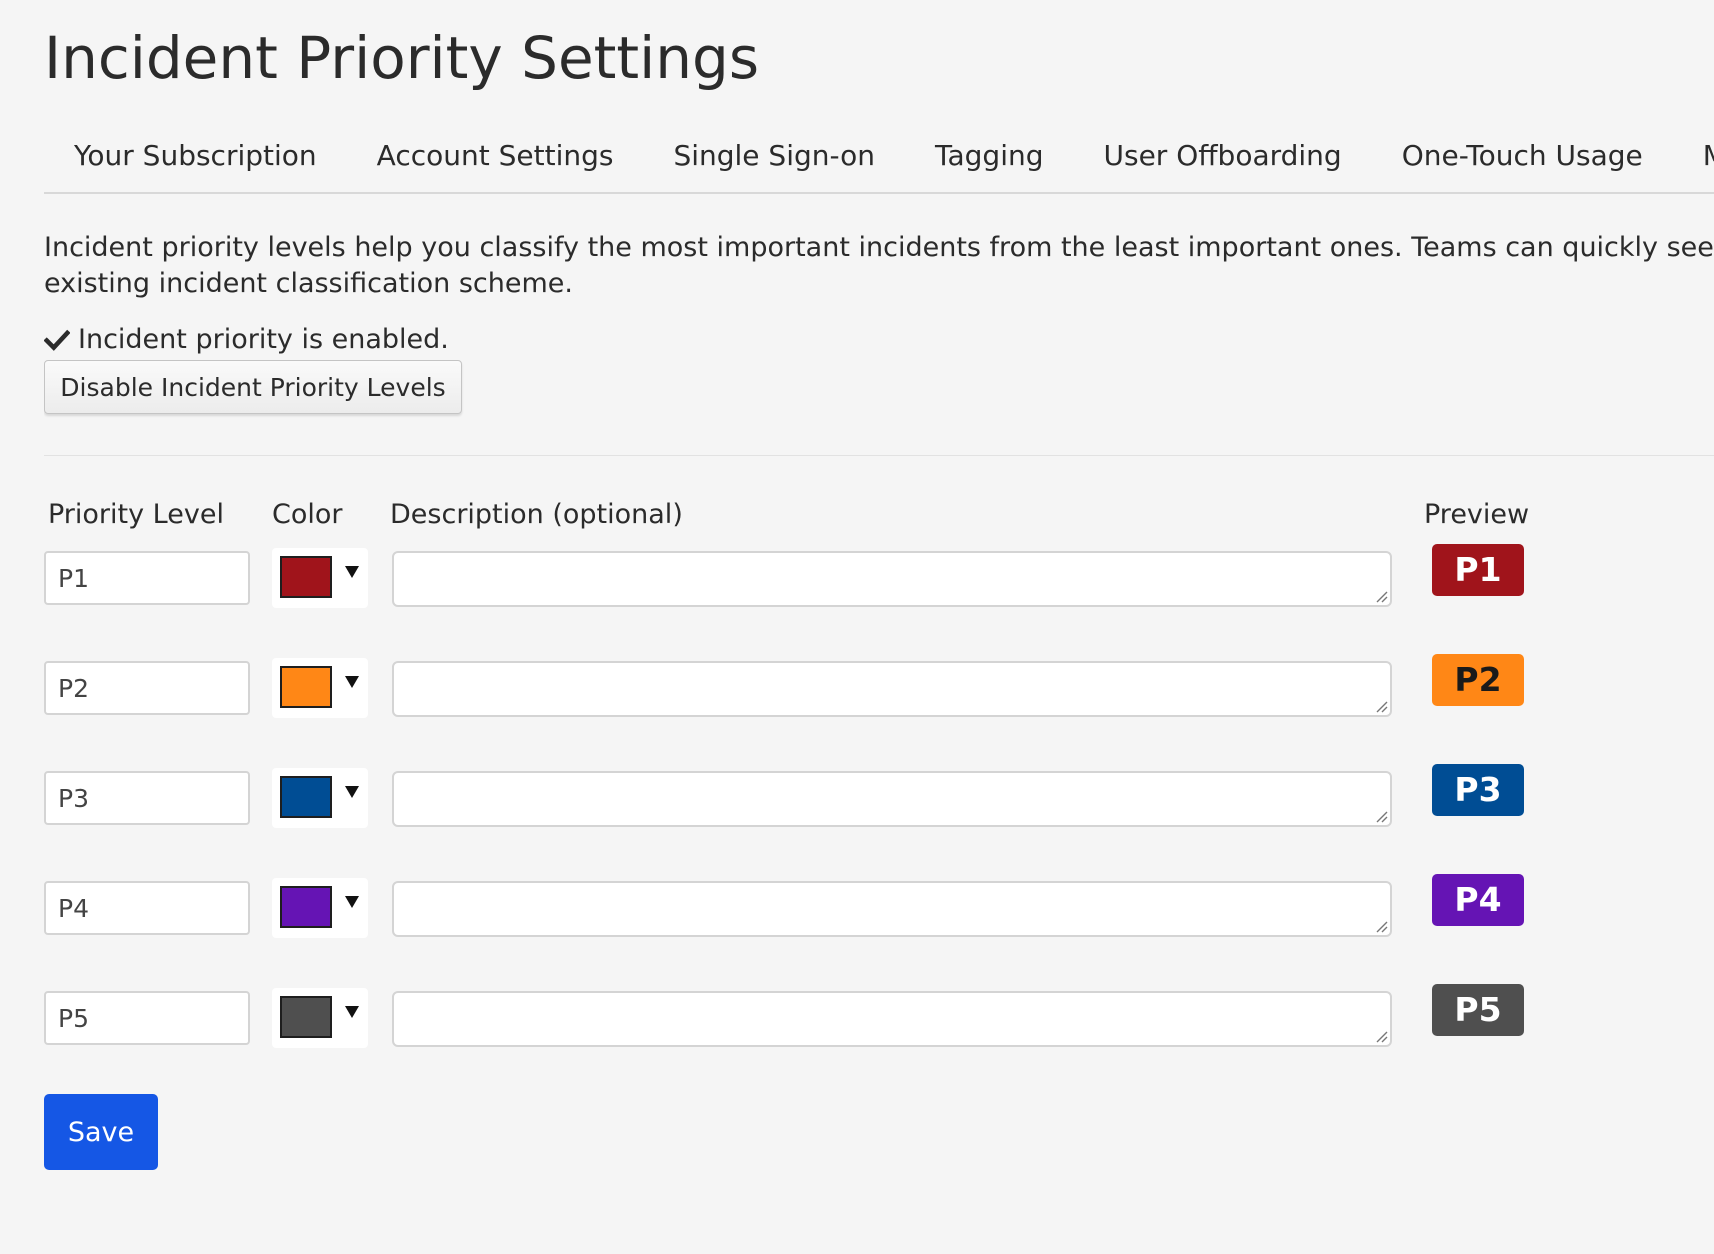  What do you see at coordinates (195, 160) in the screenshot?
I see `tab-your-subscription: Your Subscription` at bounding box center [195, 160].